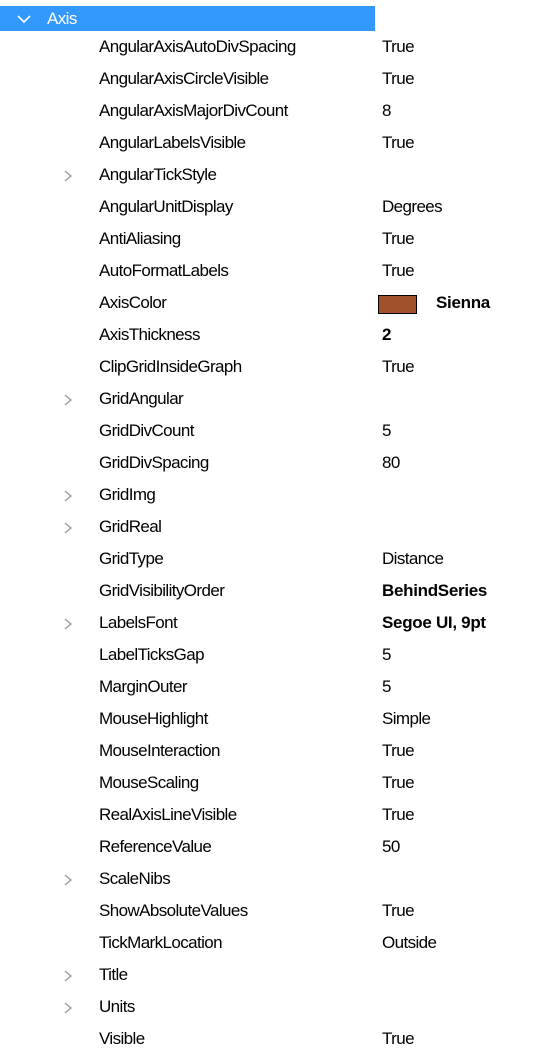 The image size is (542, 1061). What do you see at coordinates (271, 431) in the screenshot?
I see `property-row-grid-div-count: GridDivCount 5` at bounding box center [271, 431].